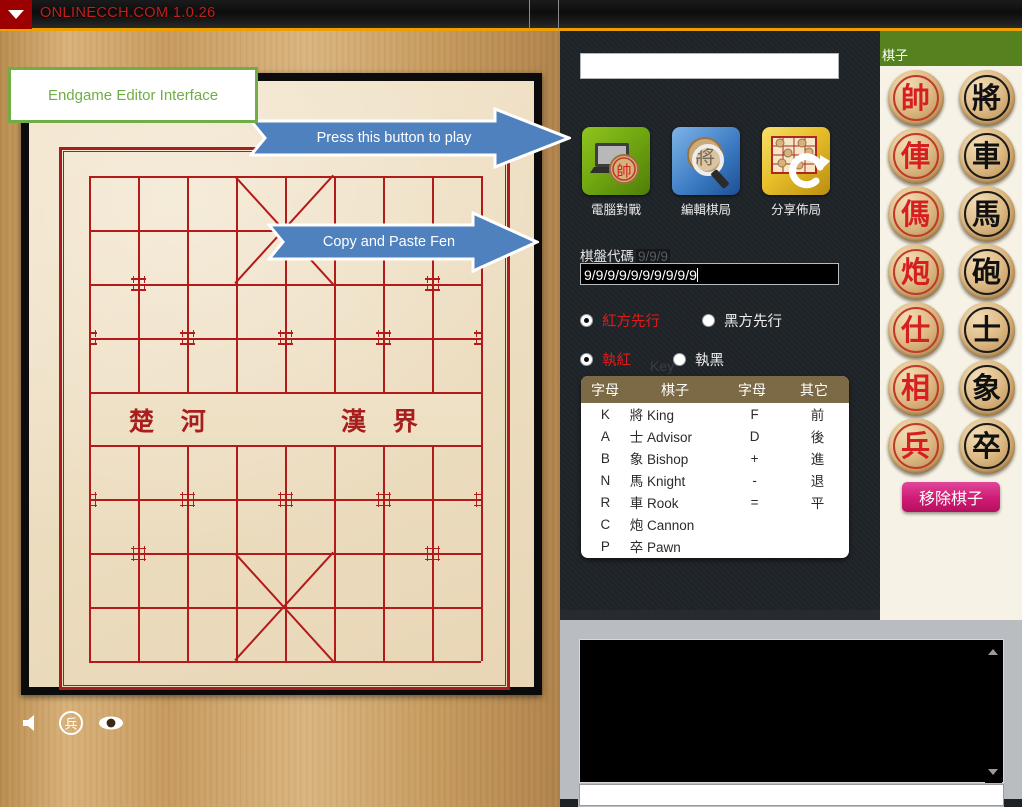 Image resolution: width=1022 pixels, height=807 pixels. What do you see at coordinates (384, 421) in the screenshot?
I see `river-text-right: 漢 界` at bounding box center [384, 421].